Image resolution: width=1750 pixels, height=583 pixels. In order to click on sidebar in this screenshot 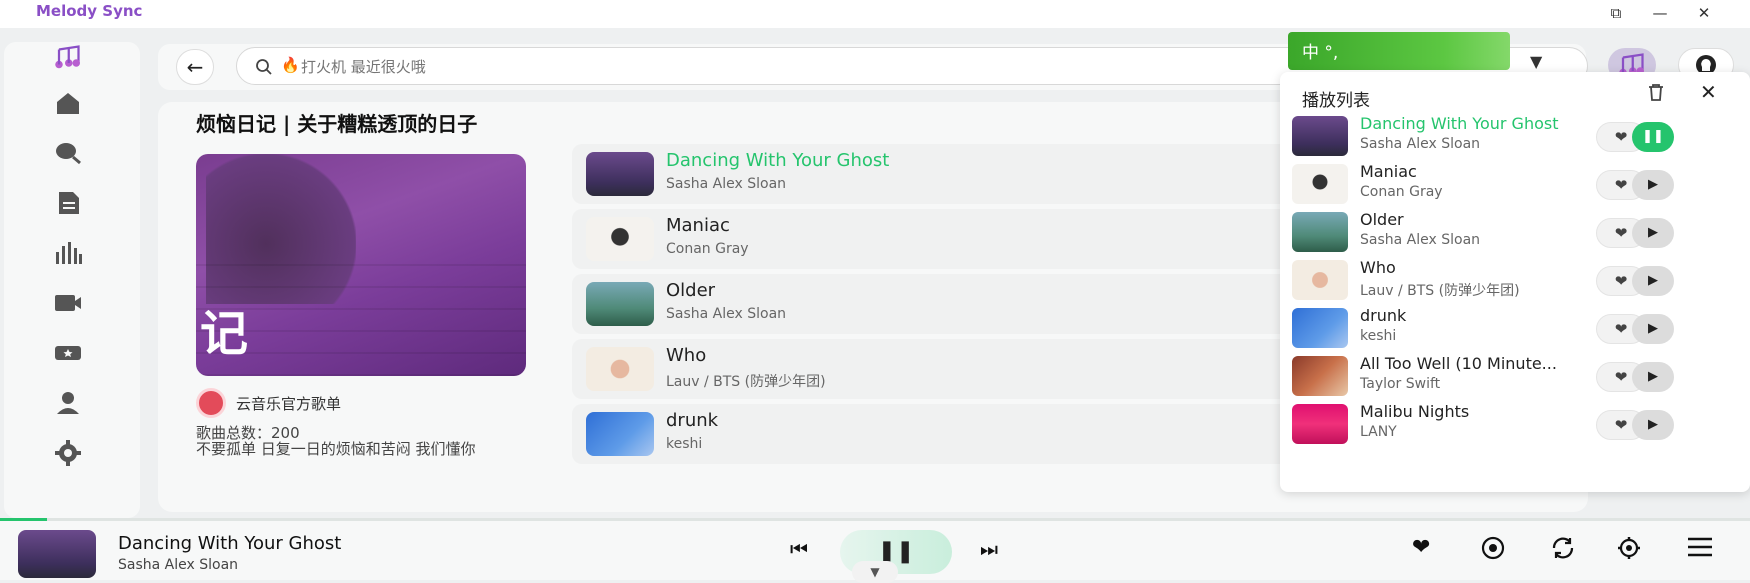, I will do `click(72, 280)`.